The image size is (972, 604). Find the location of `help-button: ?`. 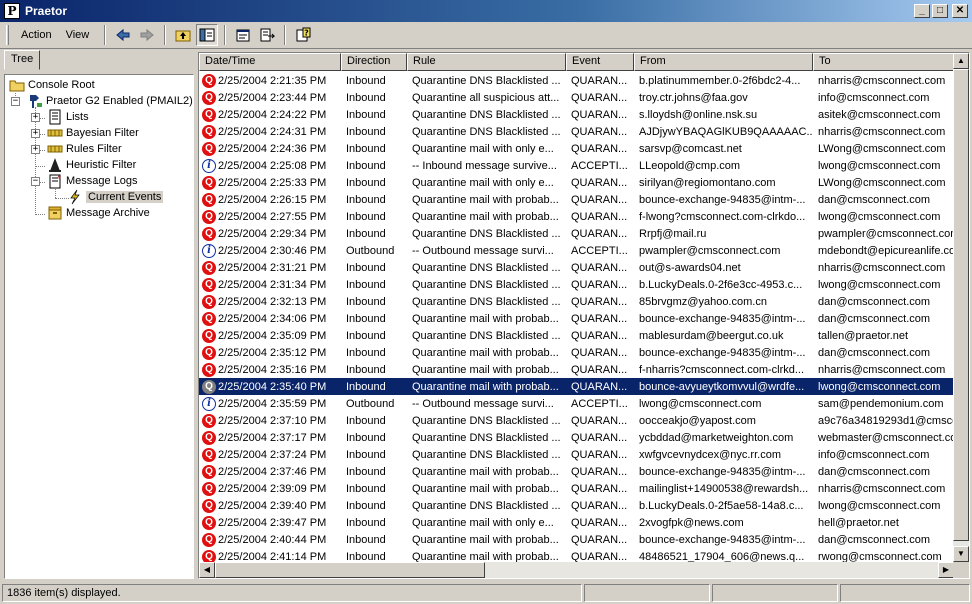

help-button: ? is located at coordinates (303, 35).